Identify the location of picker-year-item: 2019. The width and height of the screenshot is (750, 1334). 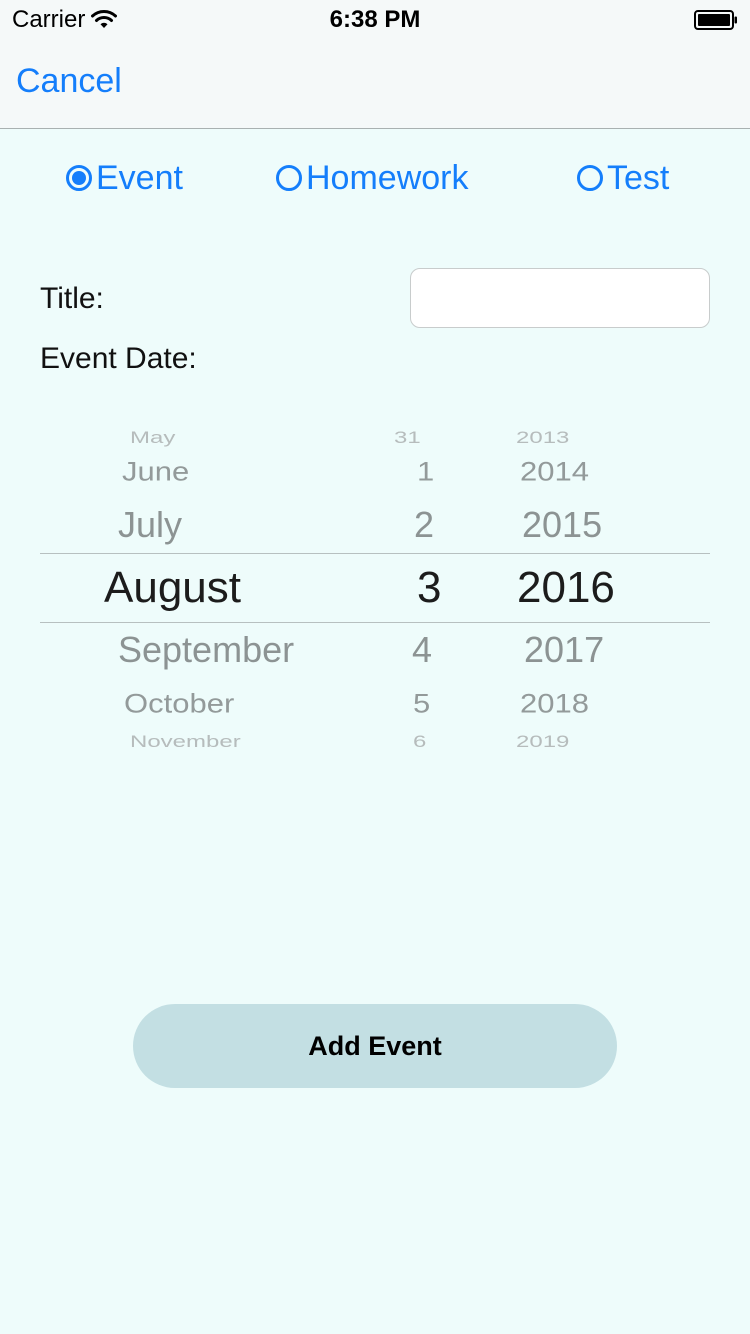
(543, 742).